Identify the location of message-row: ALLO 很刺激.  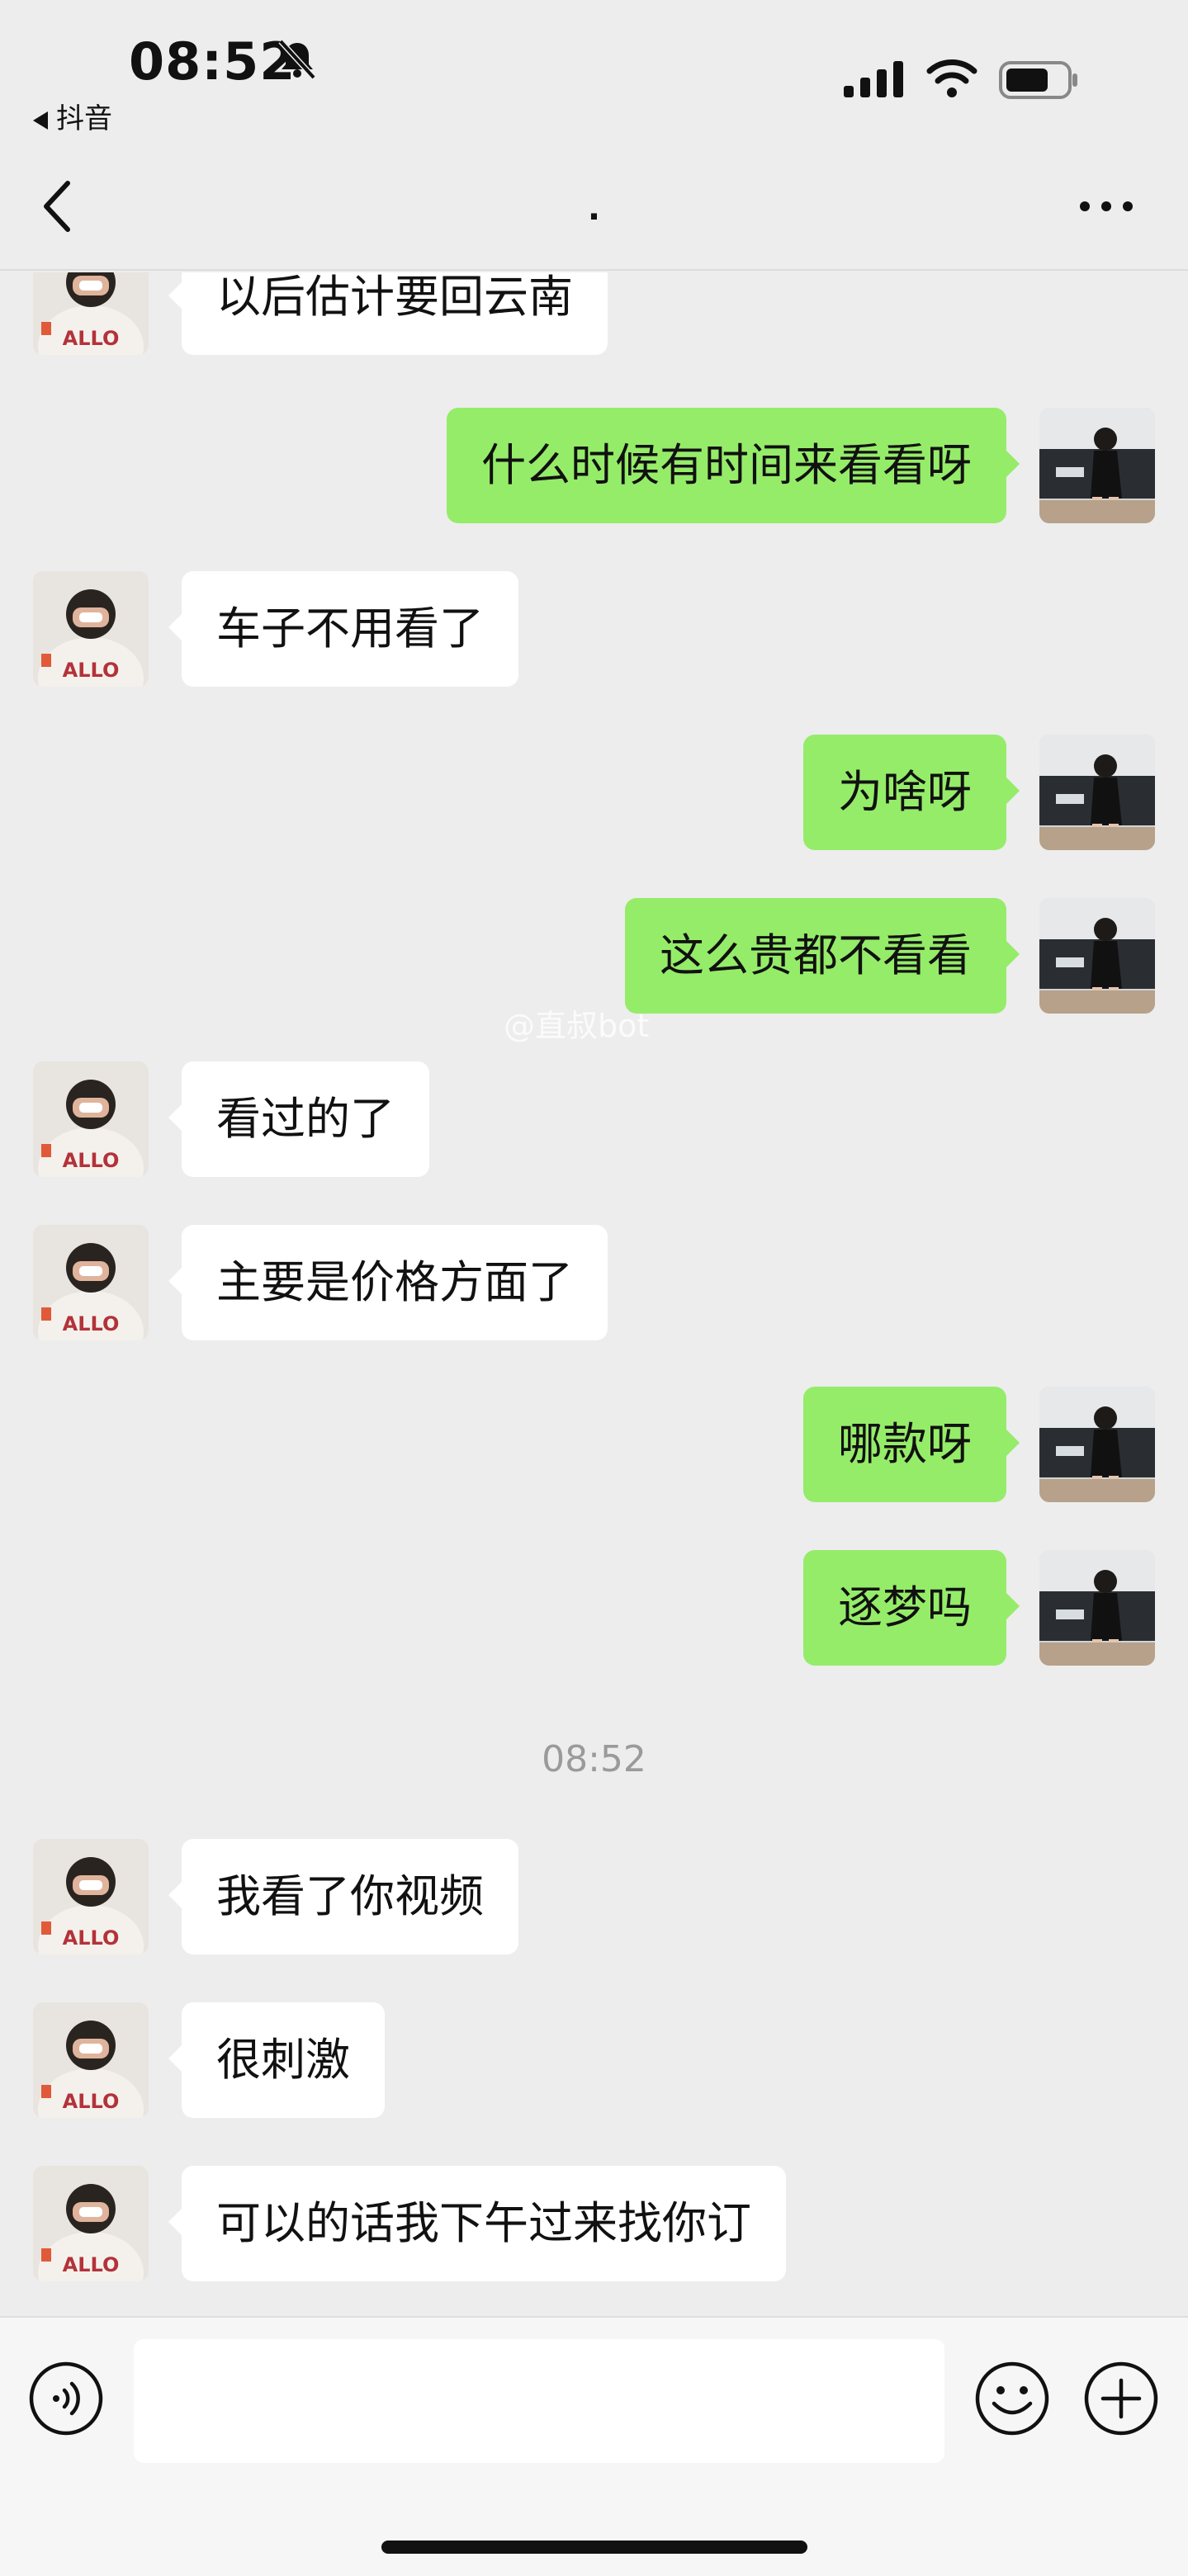
(594, 2060).